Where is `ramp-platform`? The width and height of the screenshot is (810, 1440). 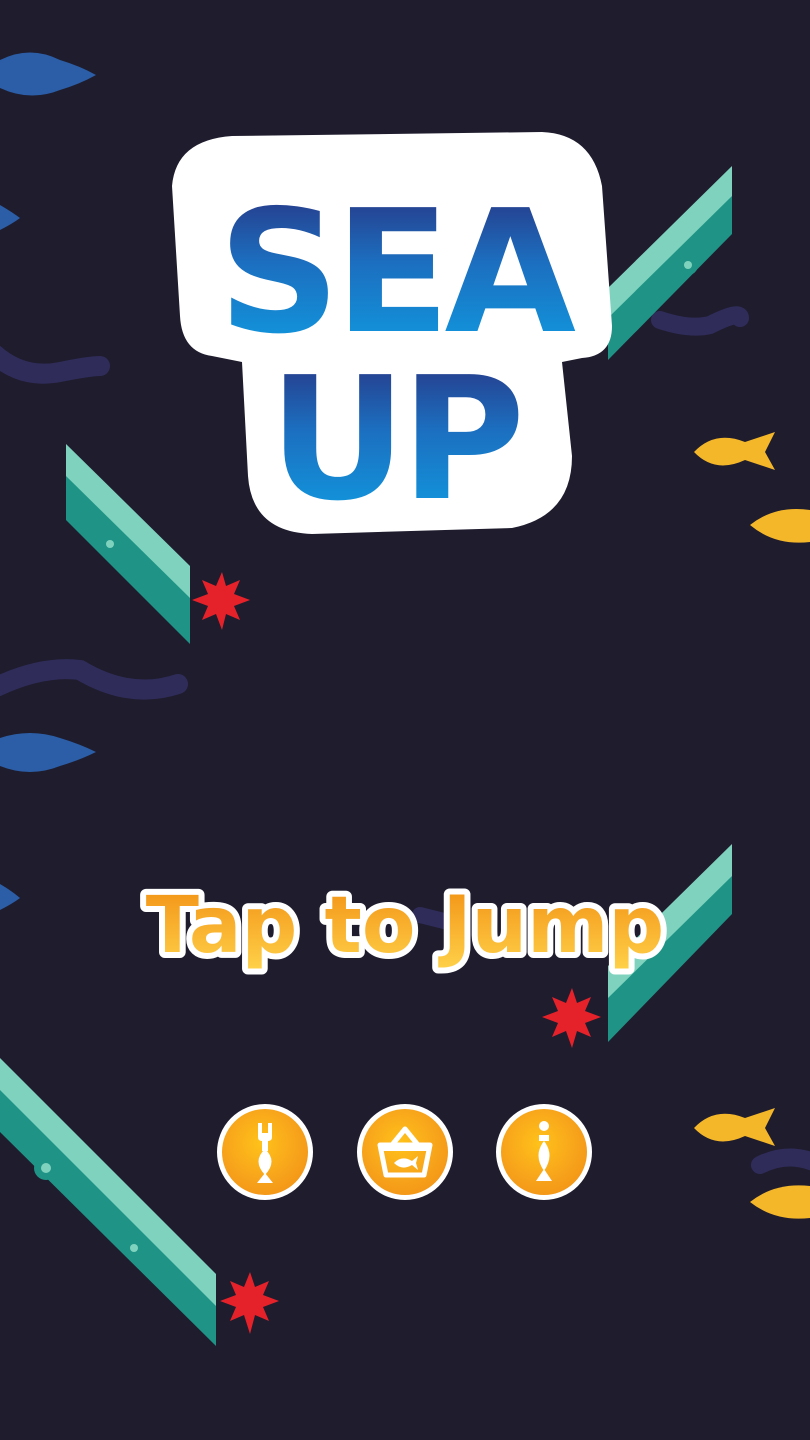 ramp-platform is located at coordinates (108, 1202).